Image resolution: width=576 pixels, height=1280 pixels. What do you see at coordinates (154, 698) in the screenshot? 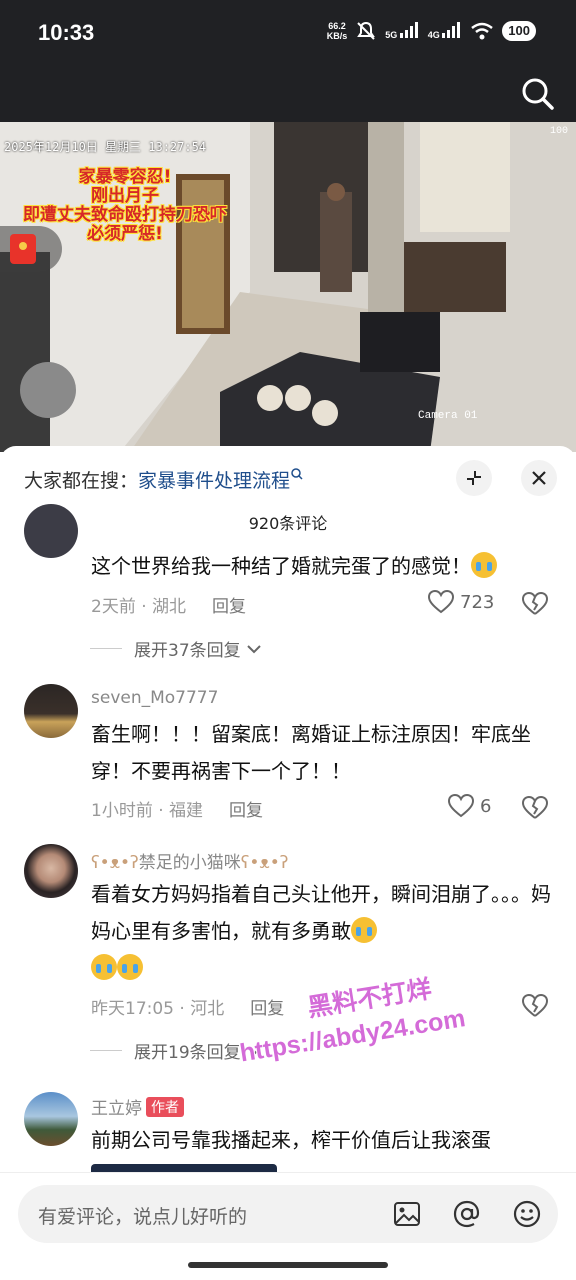
I see `username: seven_Mo7777` at bounding box center [154, 698].